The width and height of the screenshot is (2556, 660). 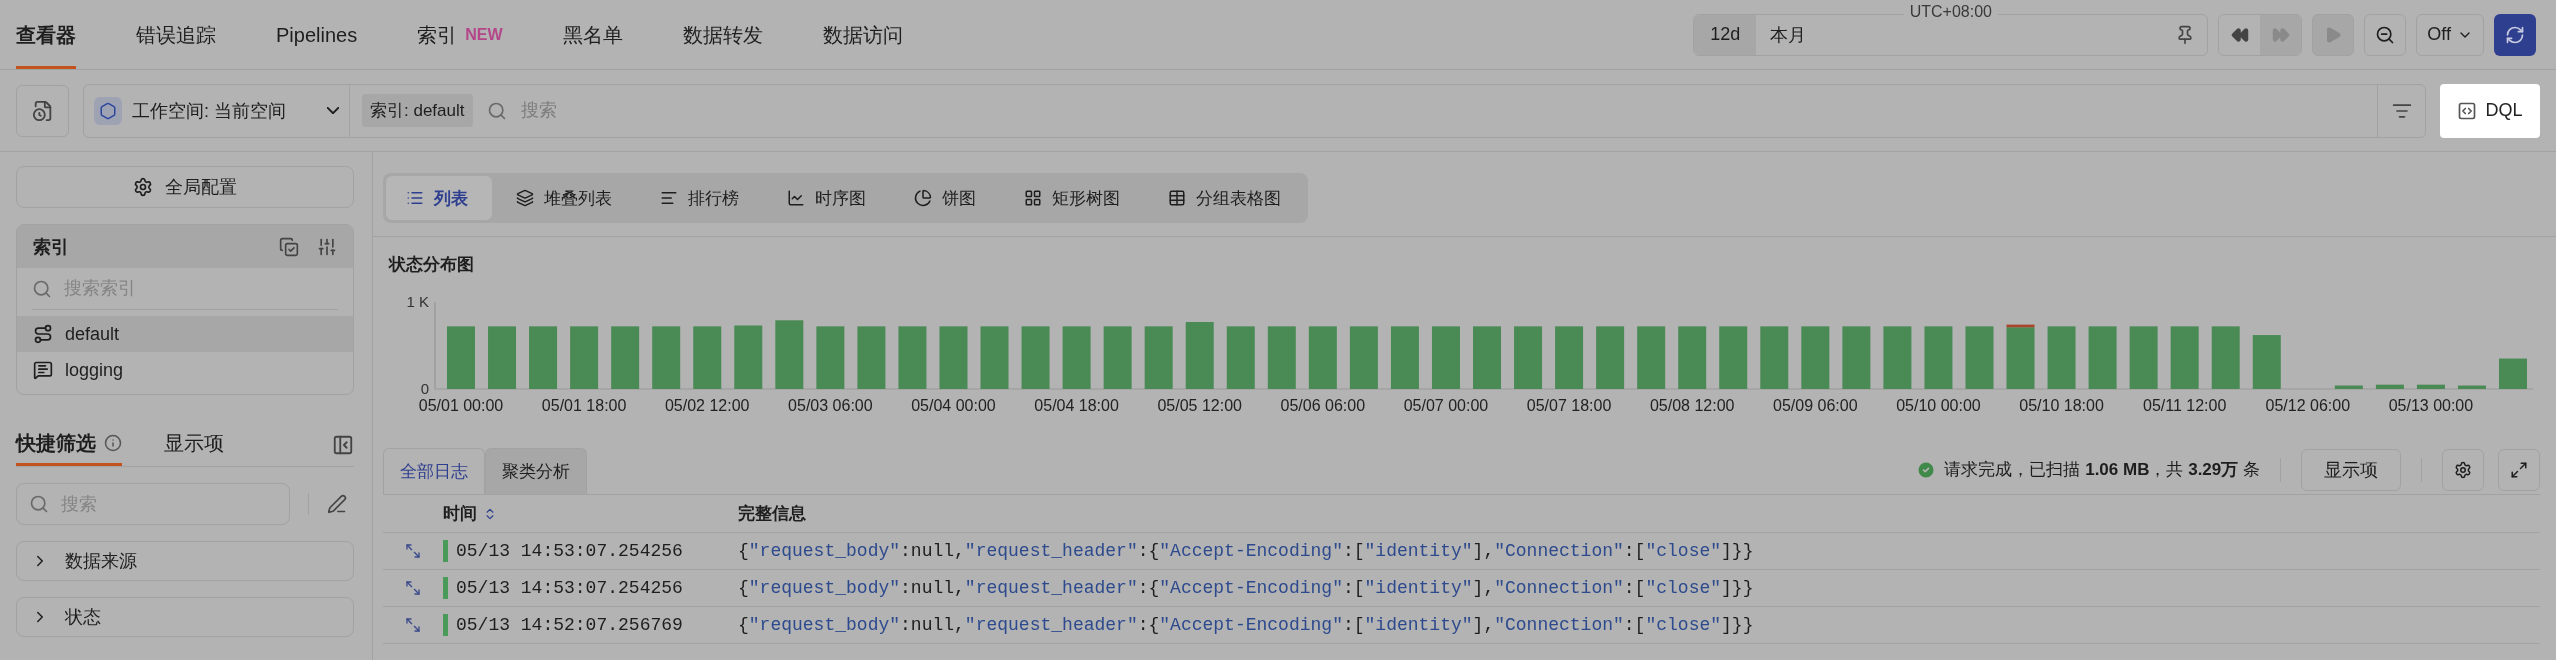 What do you see at coordinates (327, 246) in the screenshot?
I see `sliders-icon` at bounding box center [327, 246].